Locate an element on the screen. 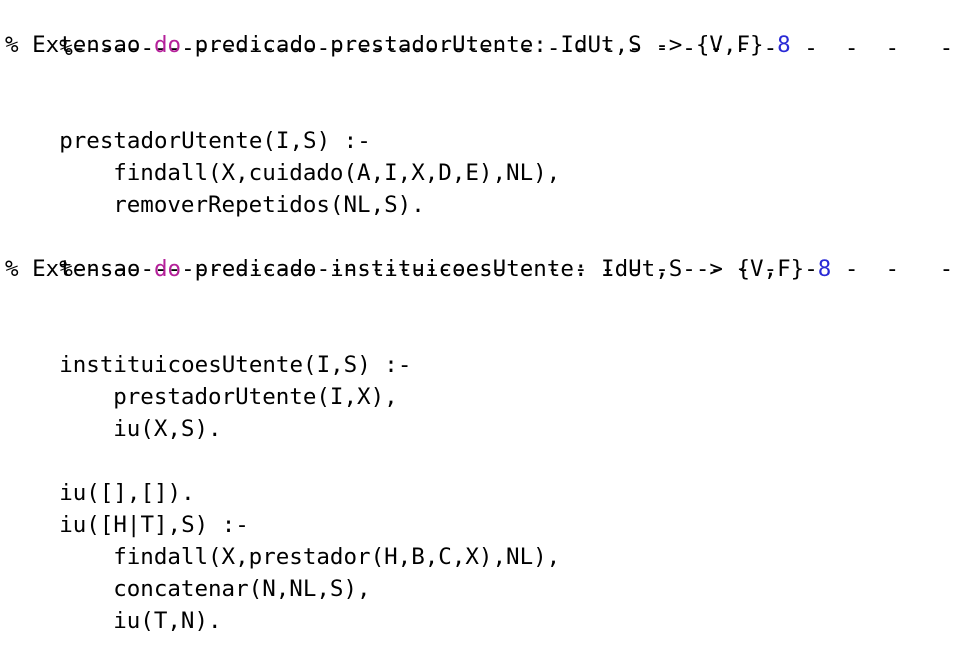 The image size is (972, 669). rule-body-line: iu(X,S). is located at coordinates (113, 411).